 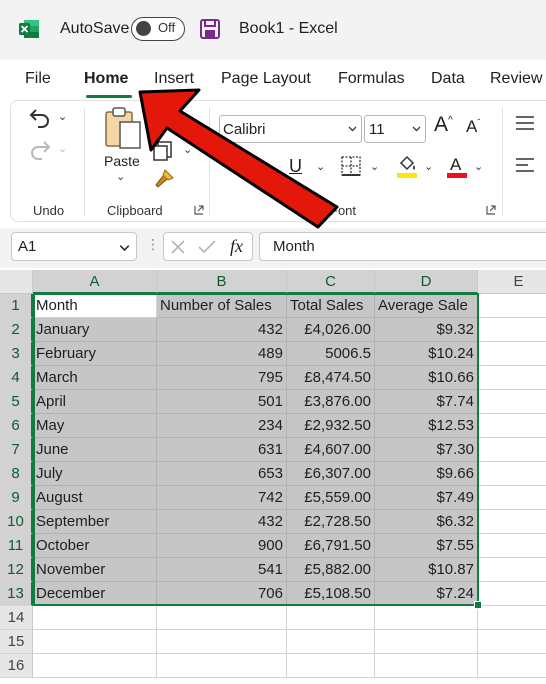 What do you see at coordinates (473, 127) in the screenshot?
I see `decrease-font-size-icon: Aˇ` at bounding box center [473, 127].